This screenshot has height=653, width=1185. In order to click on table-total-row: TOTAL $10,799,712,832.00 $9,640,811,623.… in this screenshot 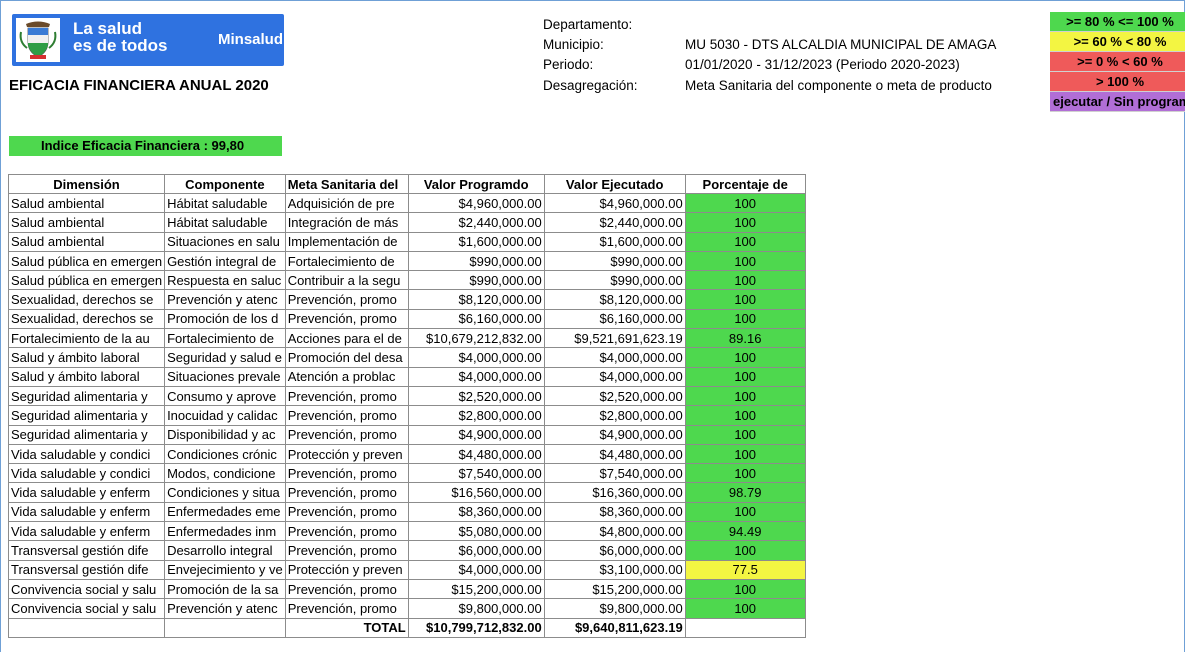, I will do `click(406, 627)`.